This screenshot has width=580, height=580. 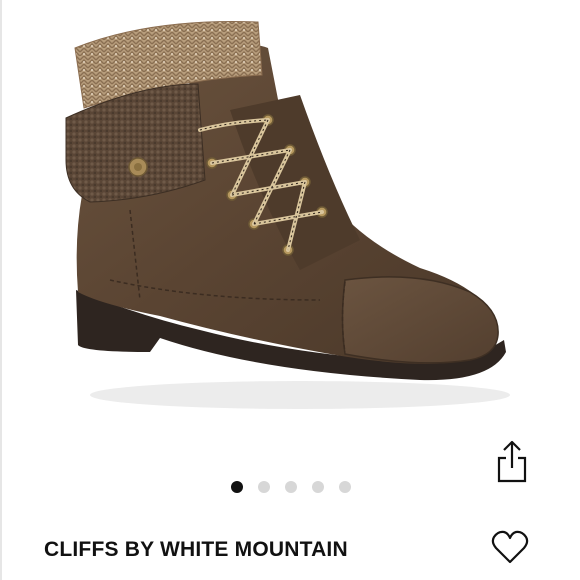 I want to click on heart-icon, so click(x=510, y=547).